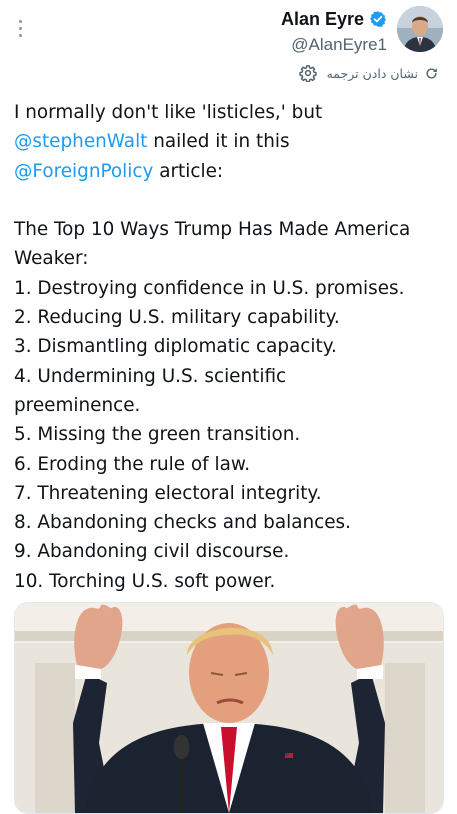 This screenshot has height=814, width=457. I want to click on display-name: Alan Eyre, so click(322, 19).